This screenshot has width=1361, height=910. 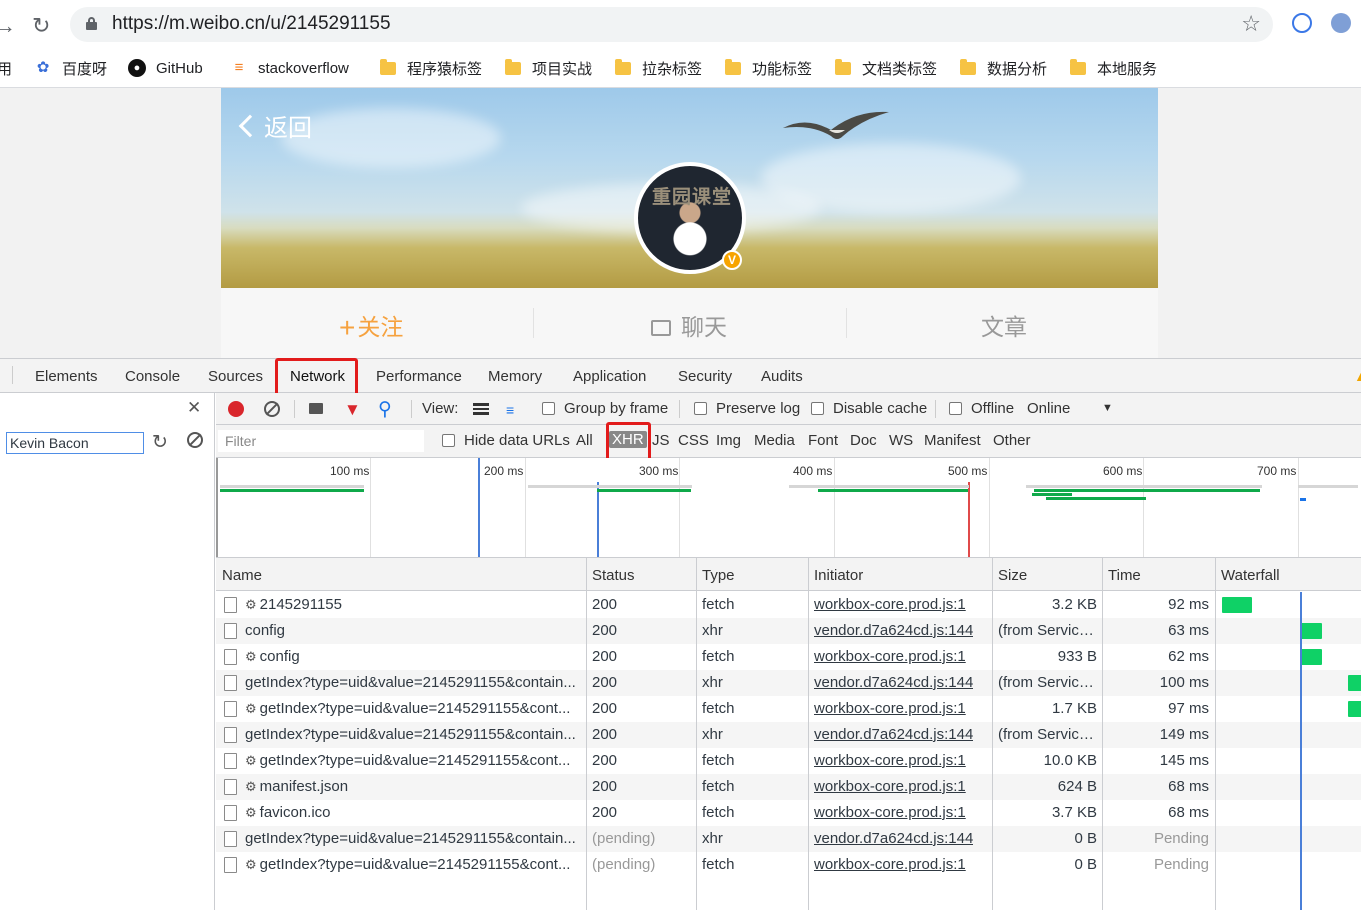 What do you see at coordinates (510, 410) in the screenshot?
I see `waterfall-view-icon: ≡` at bounding box center [510, 410].